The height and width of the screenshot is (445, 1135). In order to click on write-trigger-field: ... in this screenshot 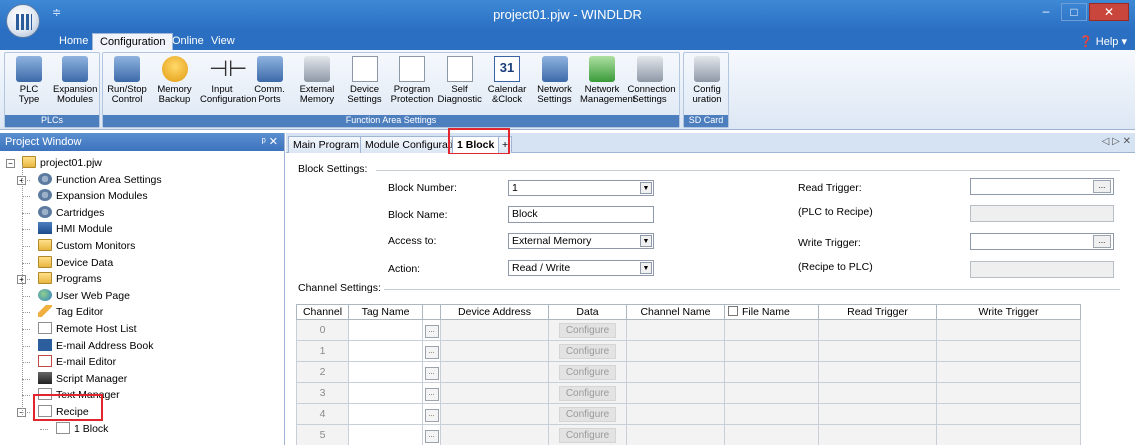, I will do `click(1042, 241)`.